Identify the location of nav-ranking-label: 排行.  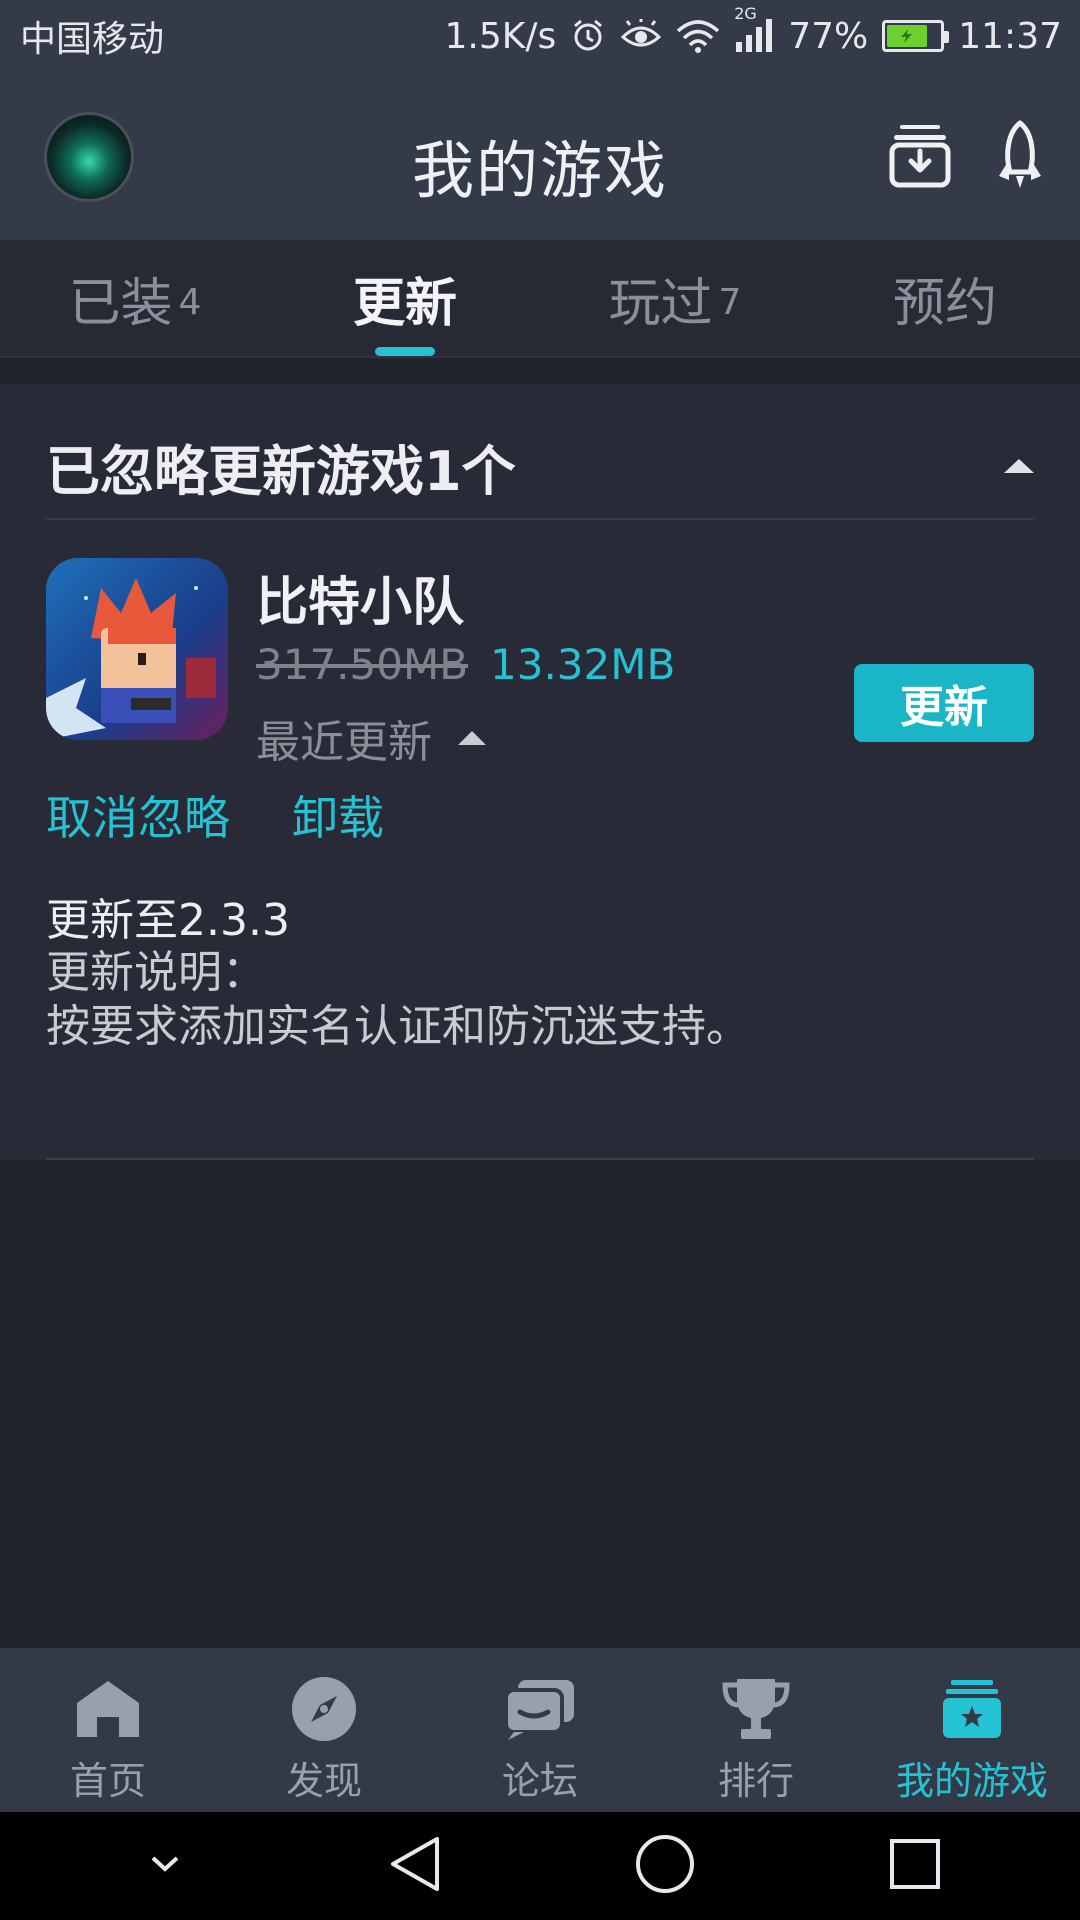
(755, 1781).